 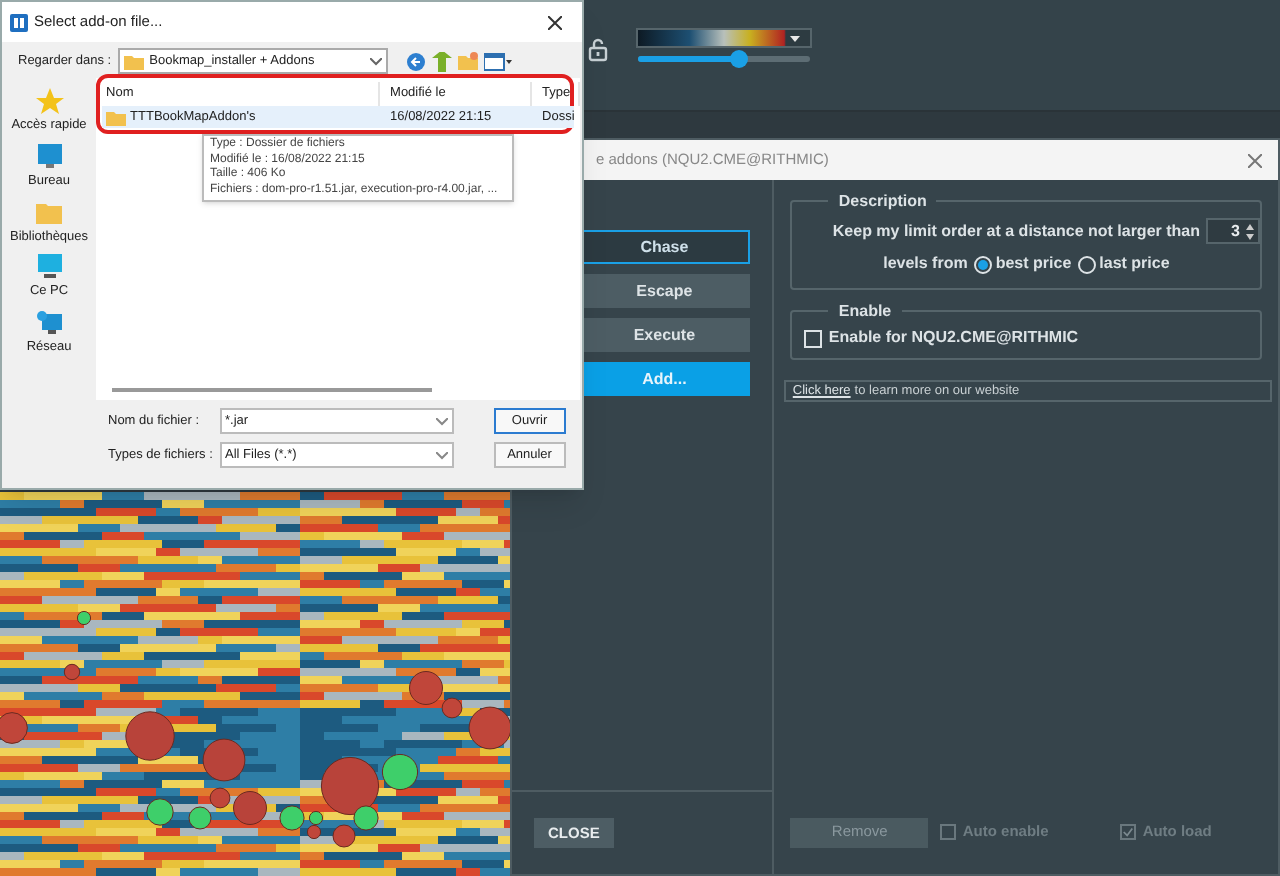 What do you see at coordinates (1250, 231) in the screenshot?
I see `spinner-arrows-icon` at bounding box center [1250, 231].